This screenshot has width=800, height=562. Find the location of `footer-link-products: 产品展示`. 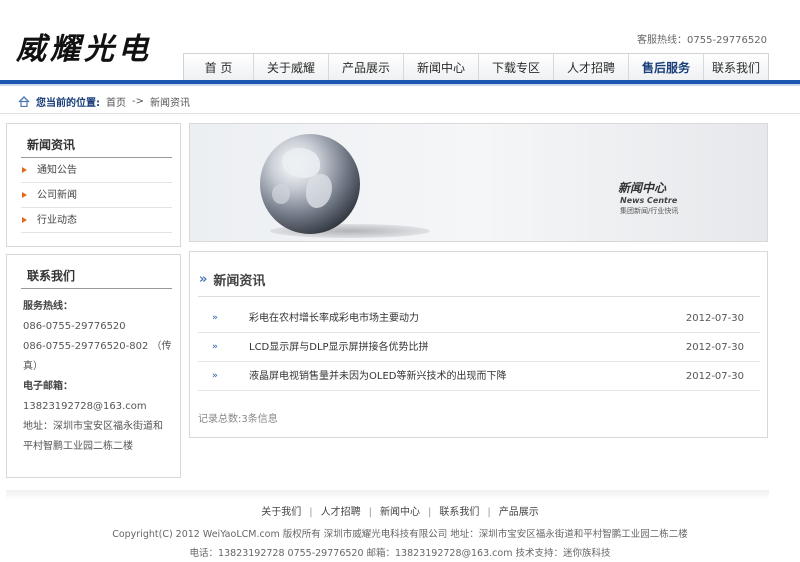

footer-link-products: 产品展示 is located at coordinates (519, 512).